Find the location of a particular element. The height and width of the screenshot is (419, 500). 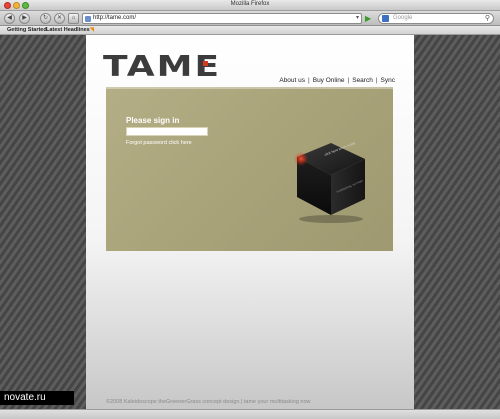

search-icon: ⚲ is located at coordinates (487, 18).